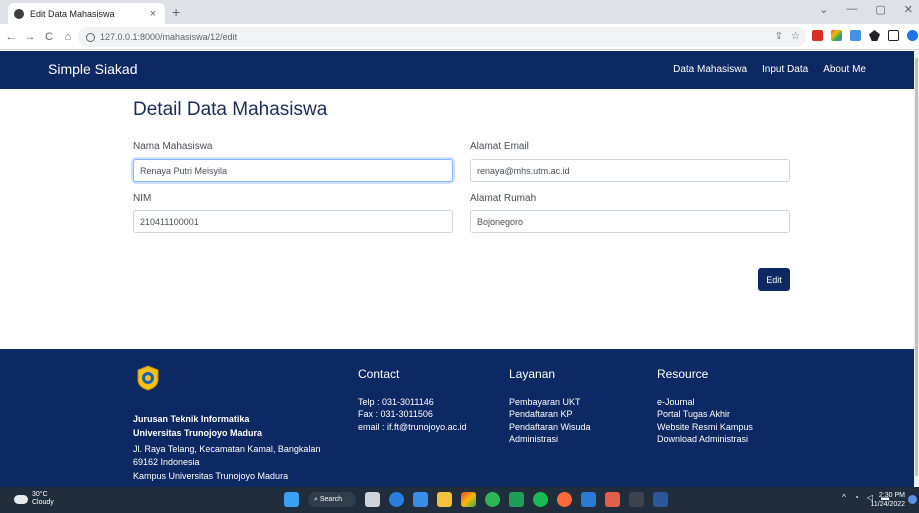 This screenshot has height=513, width=919. What do you see at coordinates (499, 146) in the screenshot?
I see `email-label: Alamat Email` at bounding box center [499, 146].